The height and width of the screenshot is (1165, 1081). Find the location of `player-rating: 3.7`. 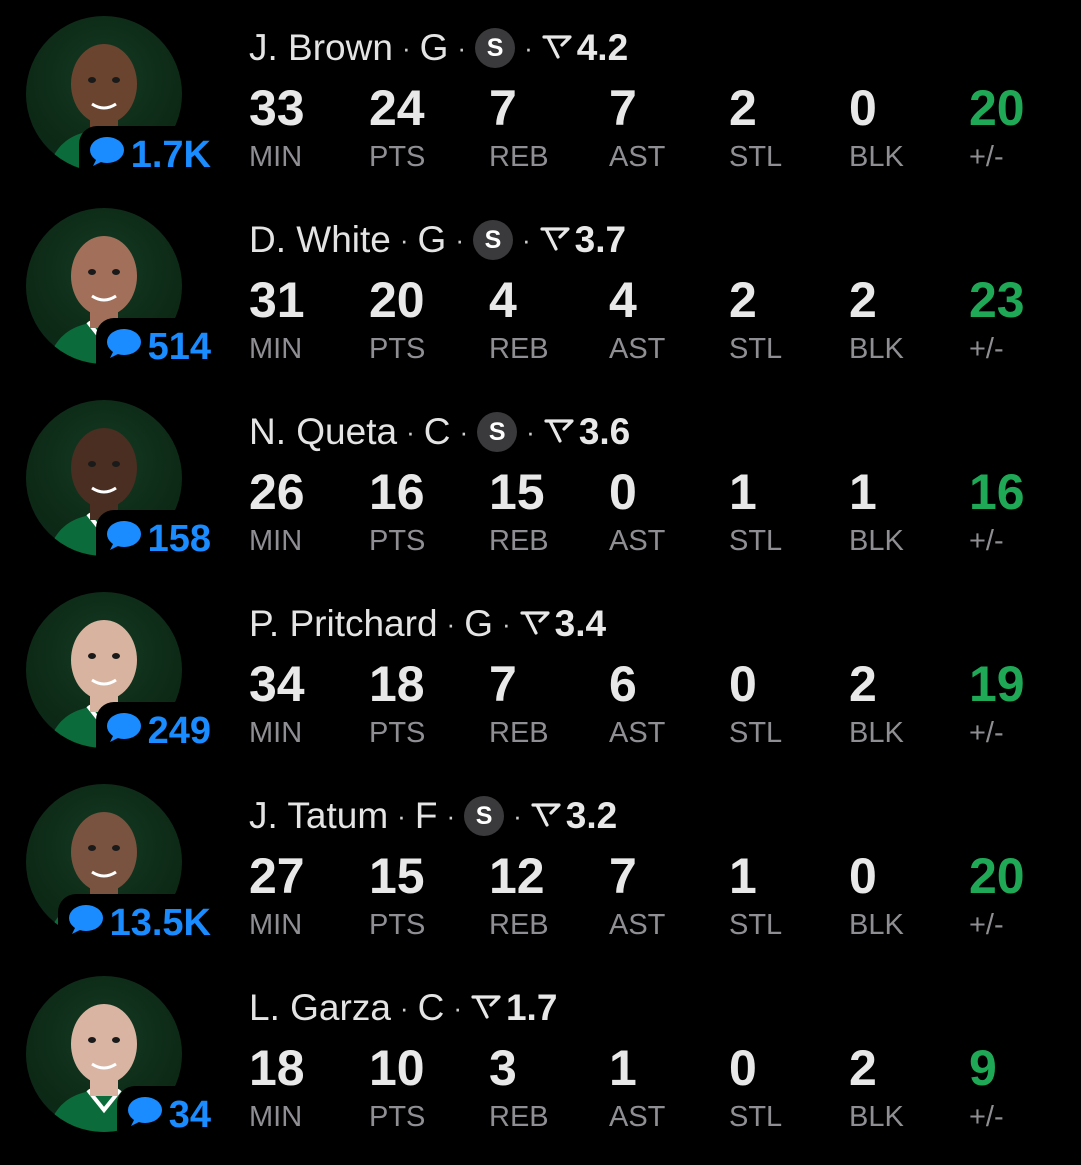

player-rating: 3.7 is located at coordinates (583, 240).